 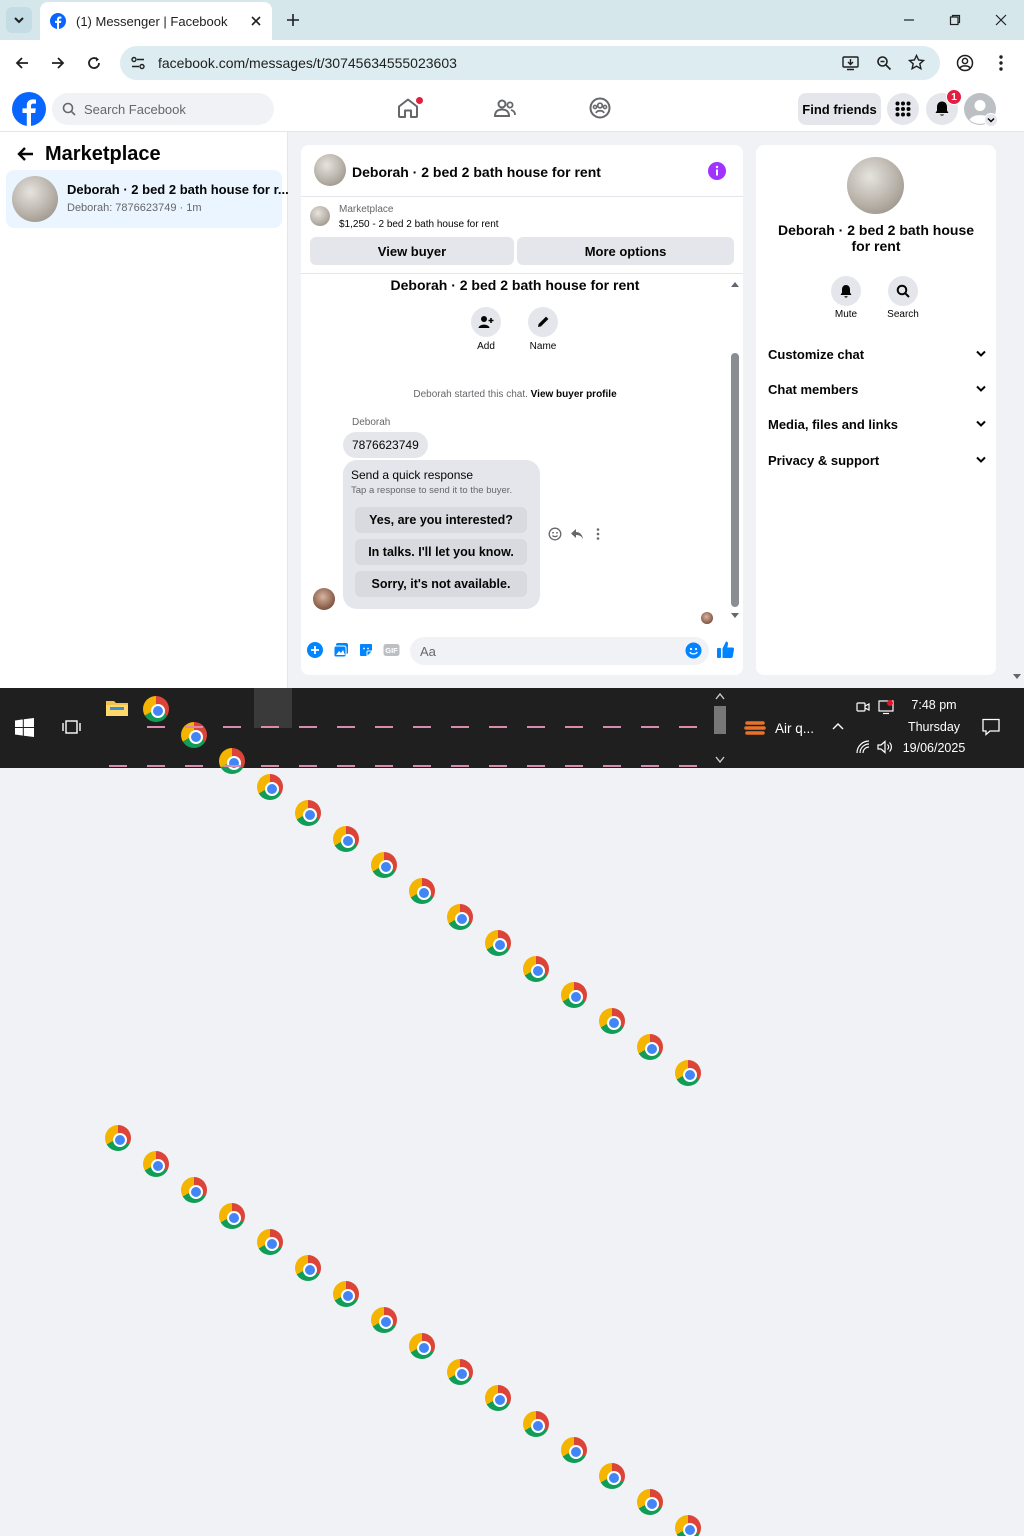 I want to click on volume-icon, so click(x=885, y=747).